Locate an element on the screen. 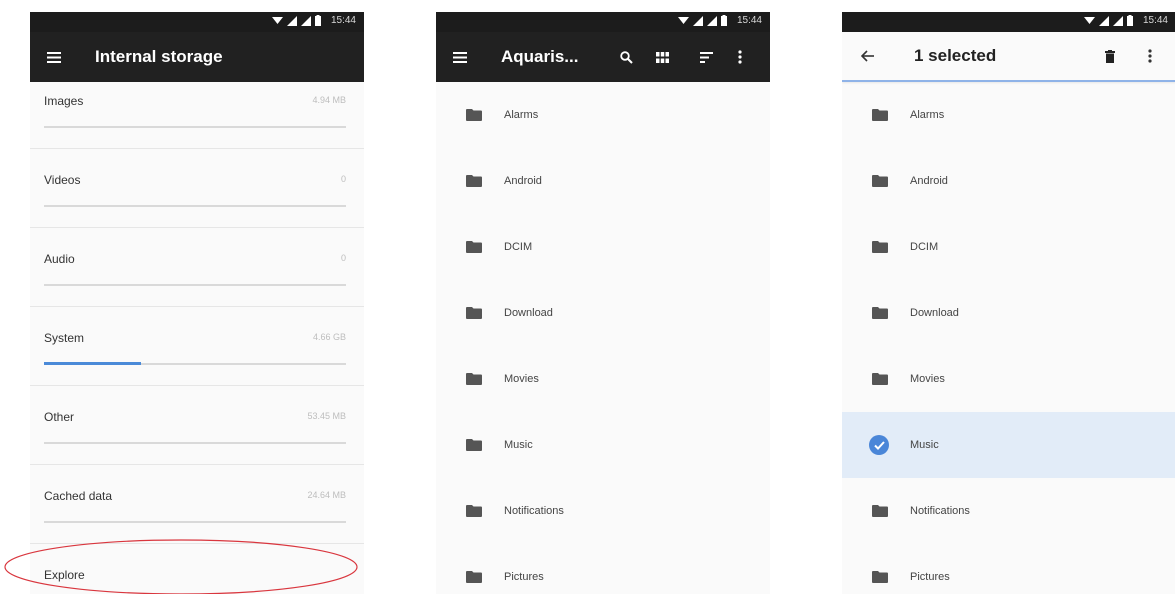 The image size is (1175, 594). folder-name: Alarms is located at coordinates (521, 115).